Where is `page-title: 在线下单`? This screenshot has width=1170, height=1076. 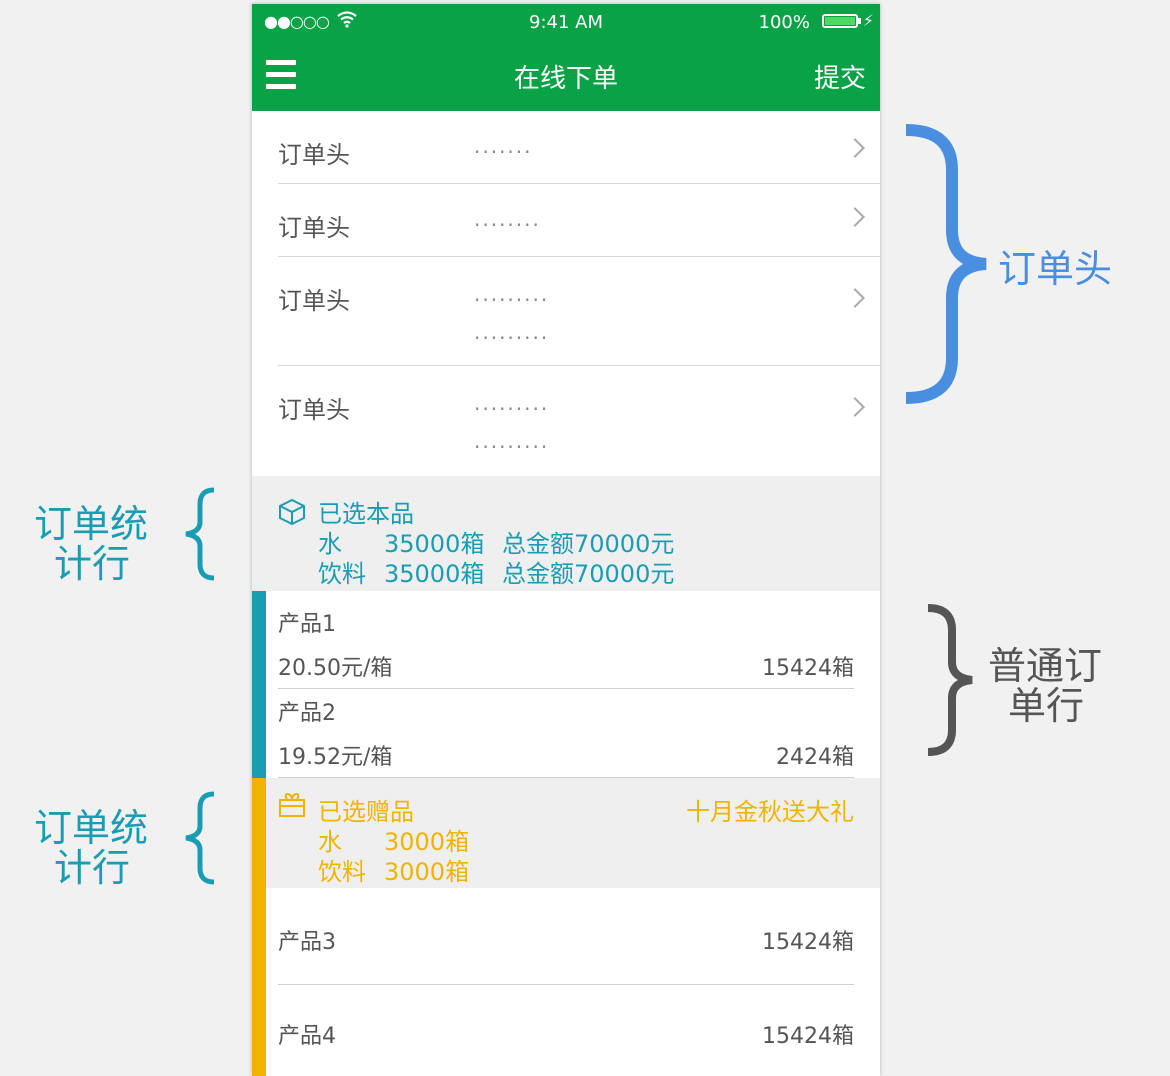
page-title: 在线下单 is located at coordinates (565, 79).